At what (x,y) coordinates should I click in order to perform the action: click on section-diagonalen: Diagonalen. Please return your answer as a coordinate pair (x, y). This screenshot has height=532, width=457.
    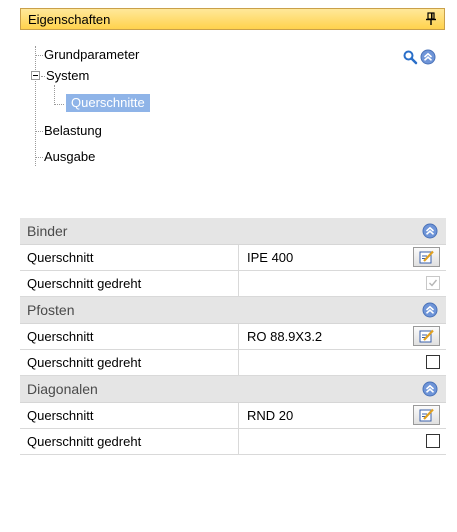
    Looking at the image, I should click on (233, 389).